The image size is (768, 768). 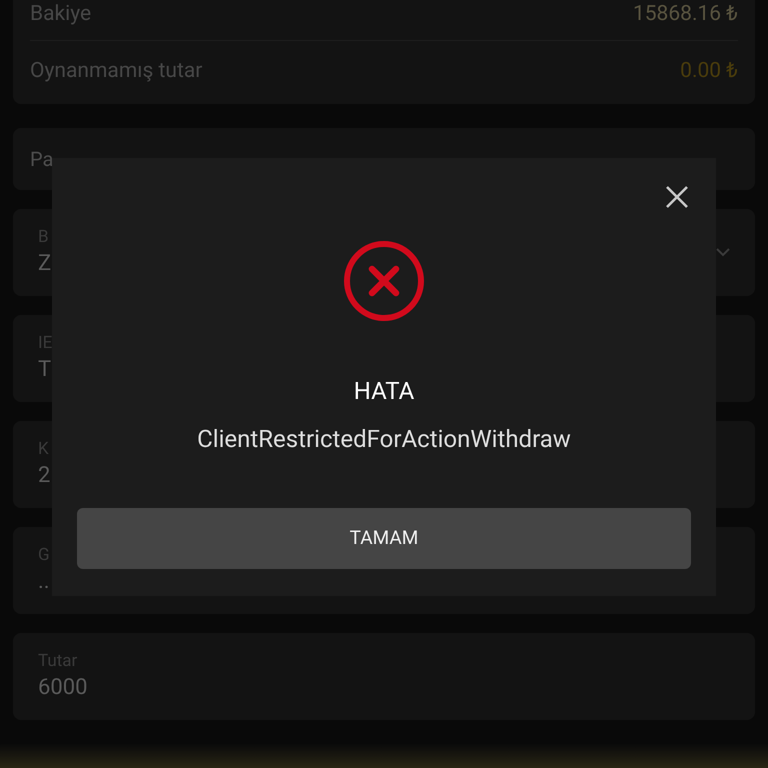 I want to click on field-value: T, so click(x=45, y=370).